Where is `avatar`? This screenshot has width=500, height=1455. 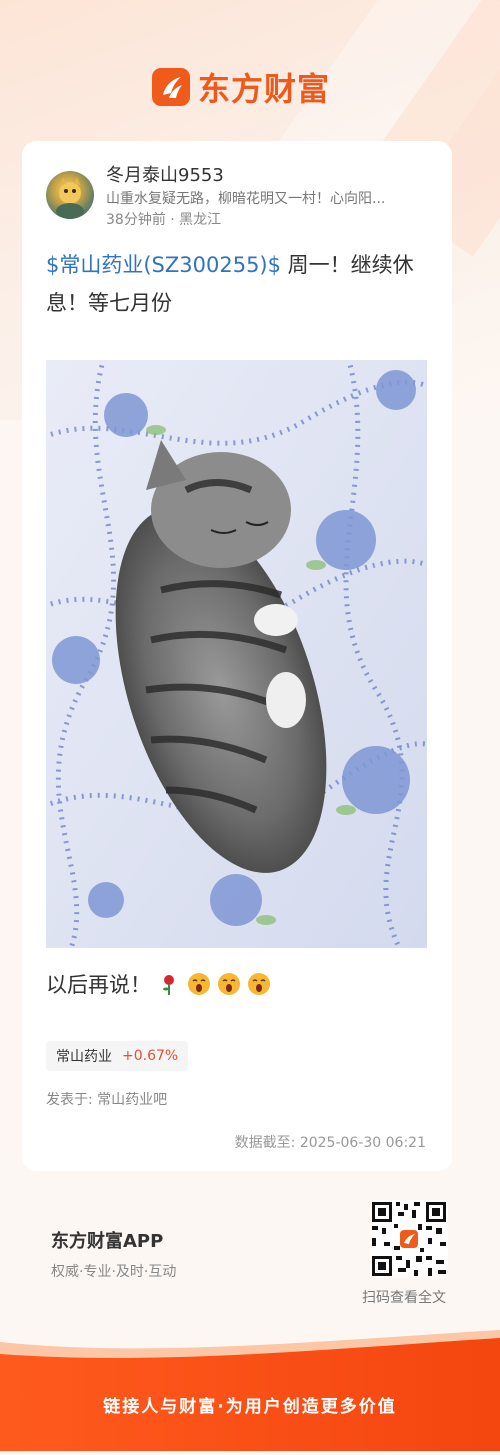
avatar is located at coordinates (70, 195).